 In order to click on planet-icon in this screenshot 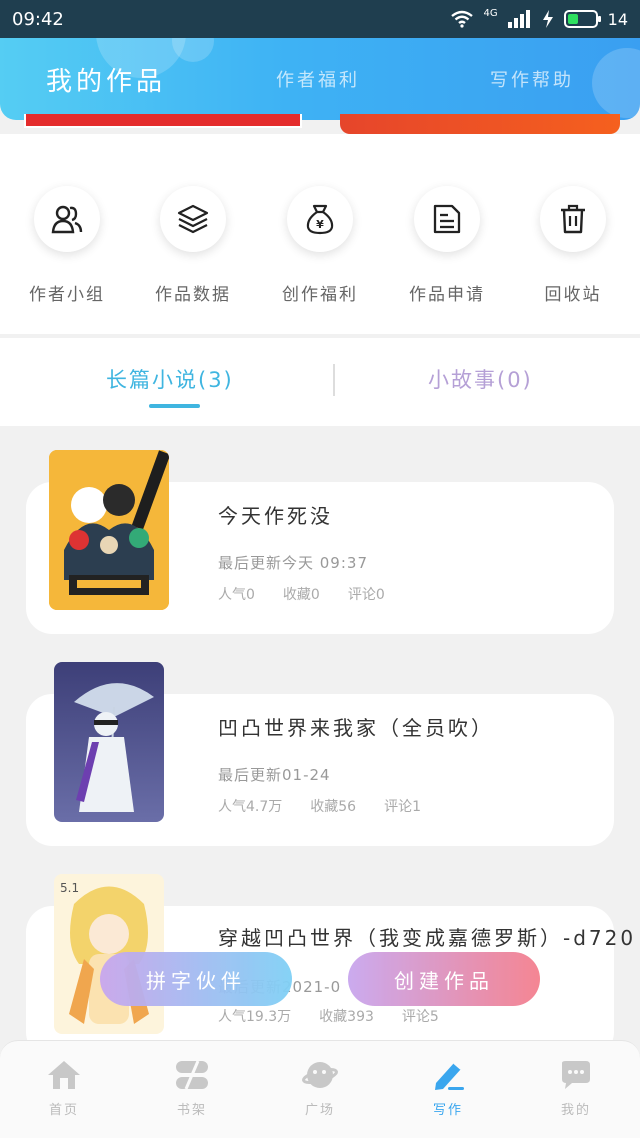, I will do `click(320, 1075)`.